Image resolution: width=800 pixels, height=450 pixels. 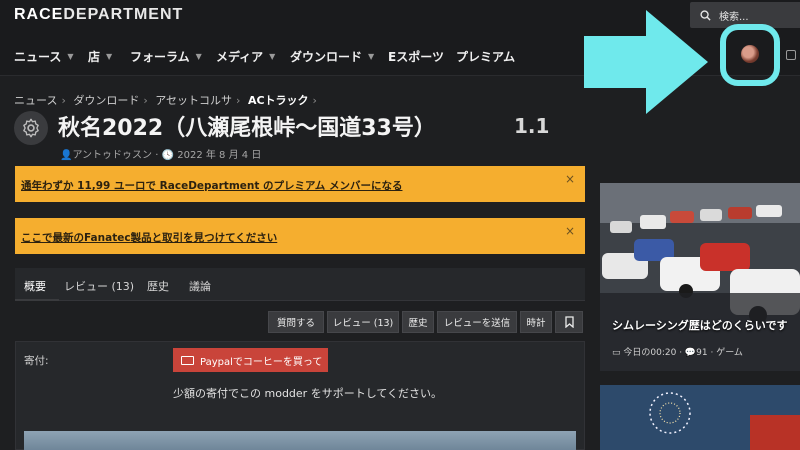 What do you see at coordinates (278, 100) in the screenshot?
I see `breadcrumb-ac-tracks: ACトラック` at bounding box center [278, 100].